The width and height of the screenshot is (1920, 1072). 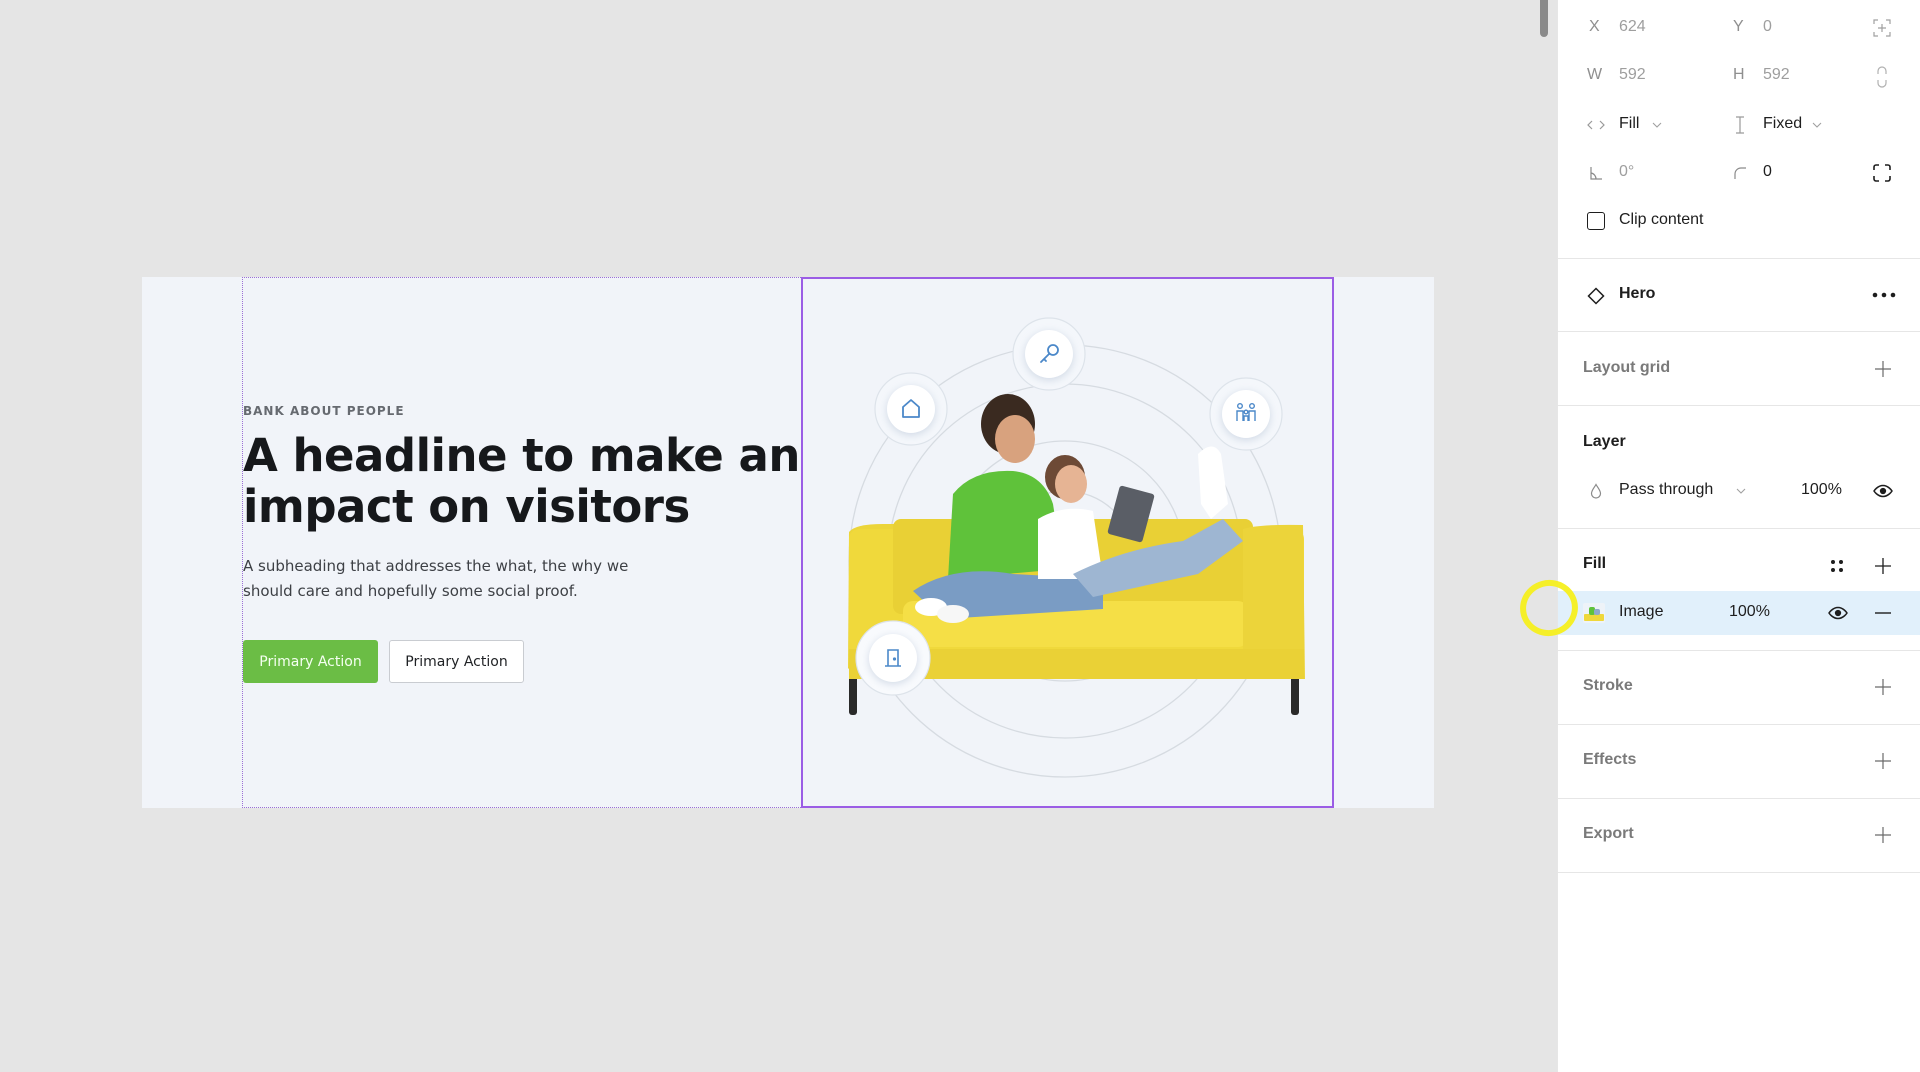 I want to click on corner-radius-icon, so click(x=1740, y=173).